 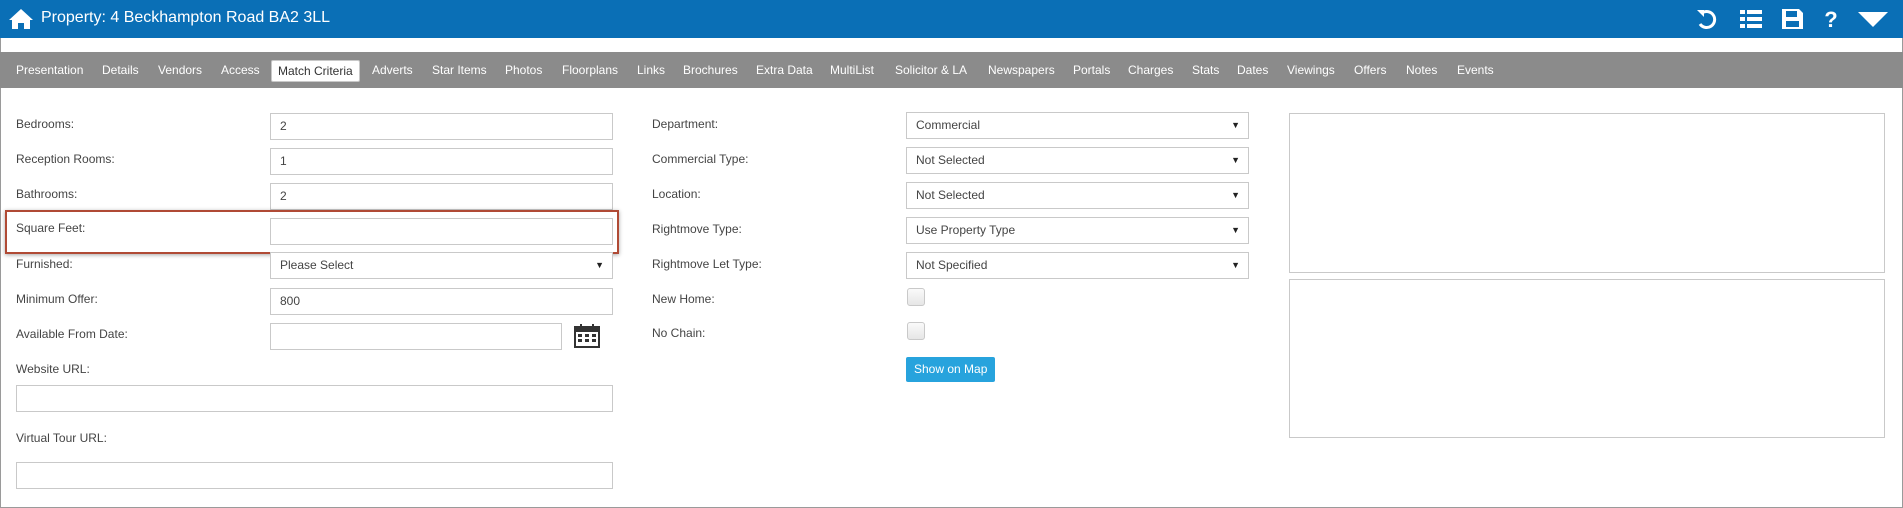 What do you see at coordinates (57, 299) in the screenshot?
I see `minimum-offer-label: Minimum Offer:` at bounding box center [57, 299].